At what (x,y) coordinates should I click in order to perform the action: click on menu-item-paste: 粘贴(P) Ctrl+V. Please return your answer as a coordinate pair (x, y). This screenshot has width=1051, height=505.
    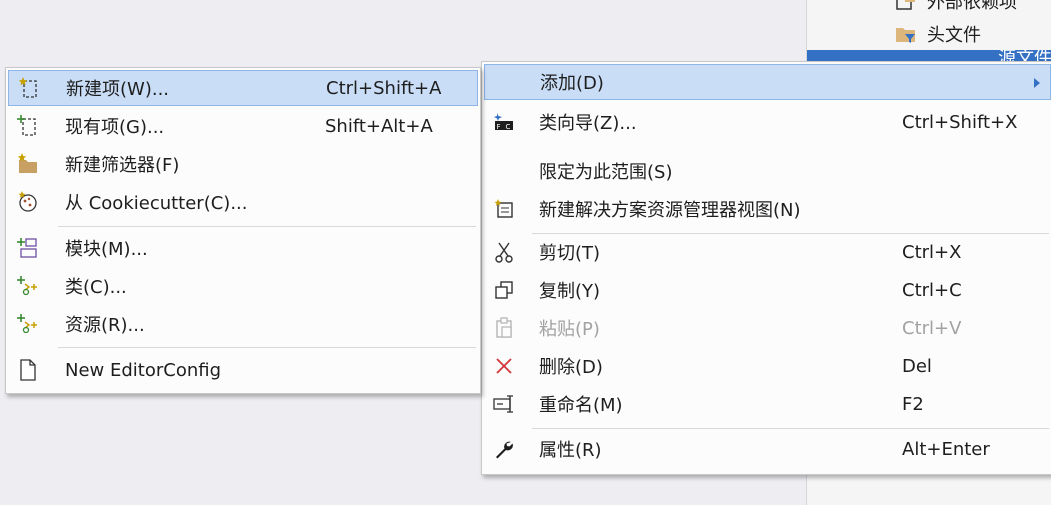
    Looking at the image, I should click on (767, 328).